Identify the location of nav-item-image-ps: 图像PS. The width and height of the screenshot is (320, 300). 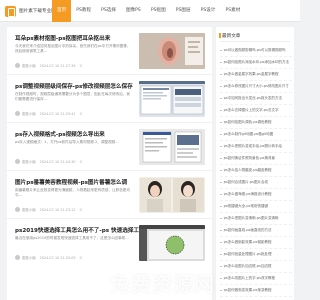
(133, 11).